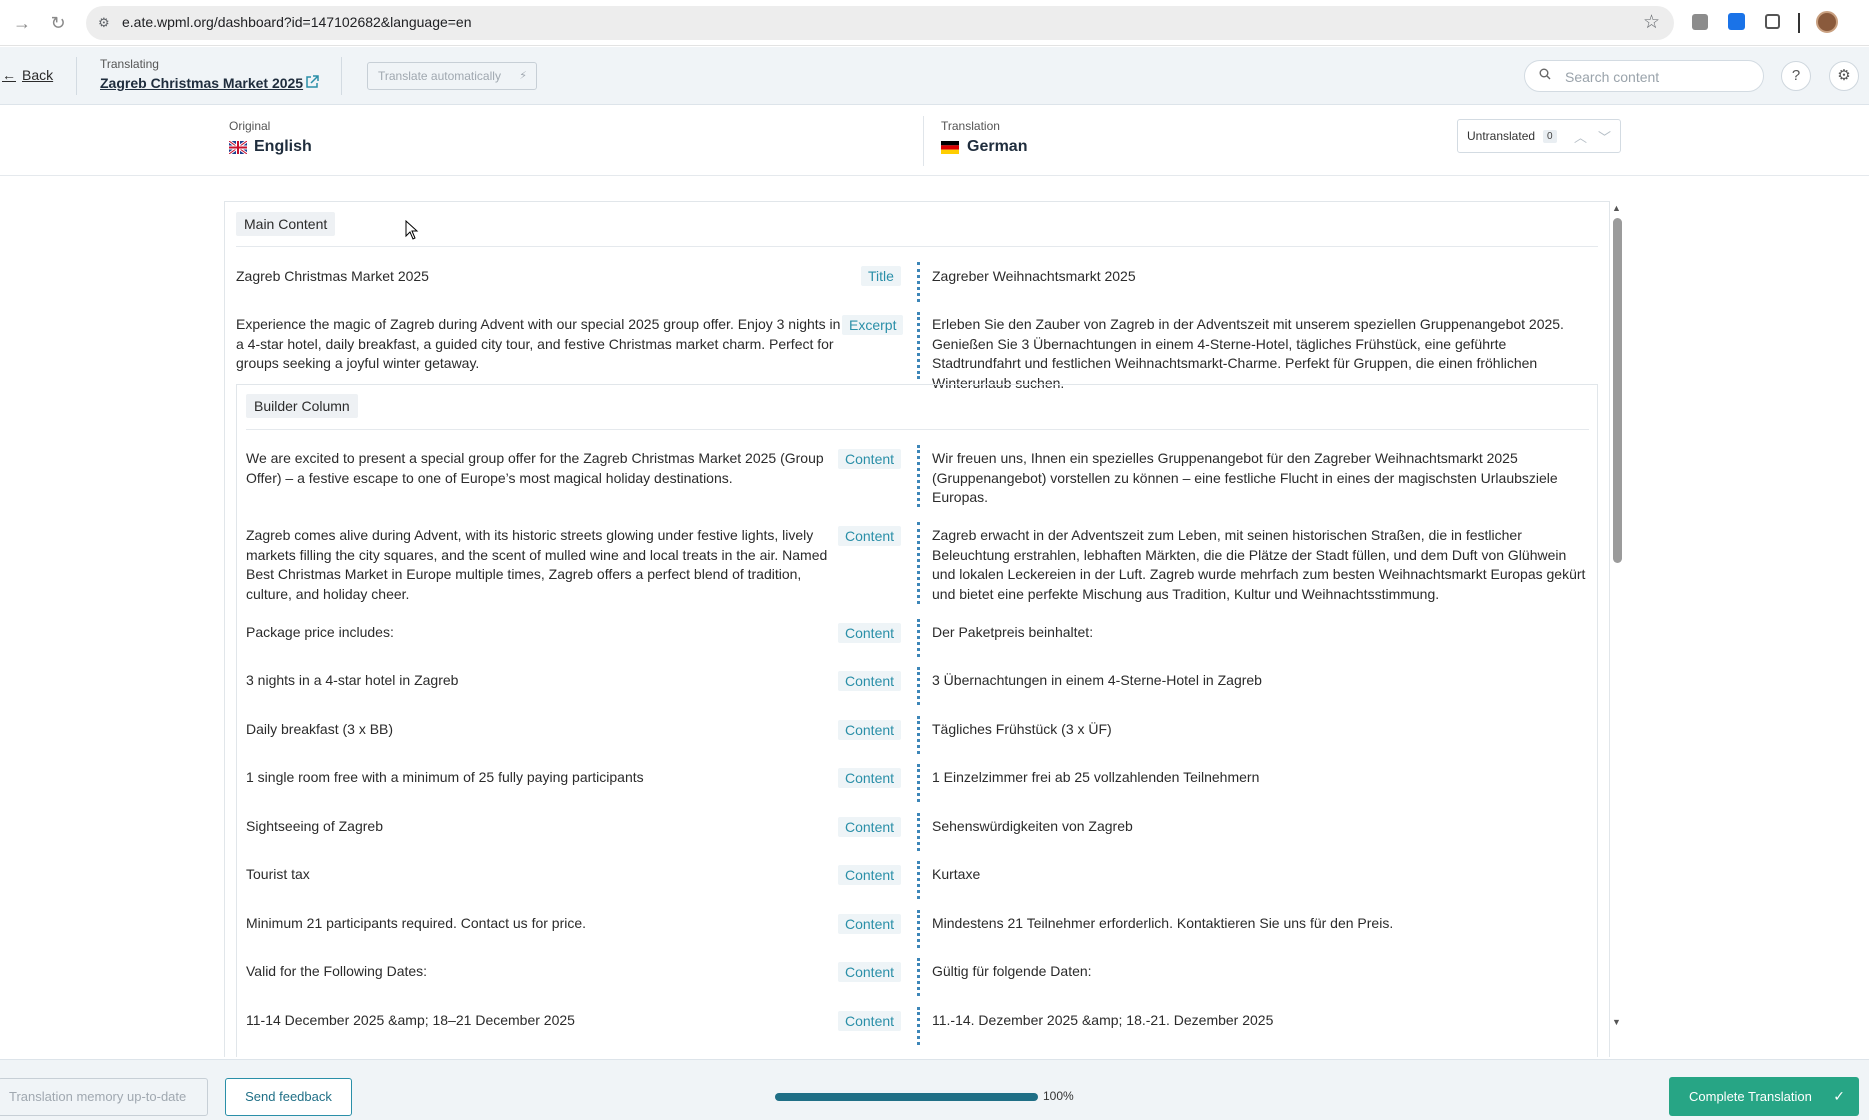 This screenshot has height=1120, width=1869. I want to click on header-divider, so click(76, 76).